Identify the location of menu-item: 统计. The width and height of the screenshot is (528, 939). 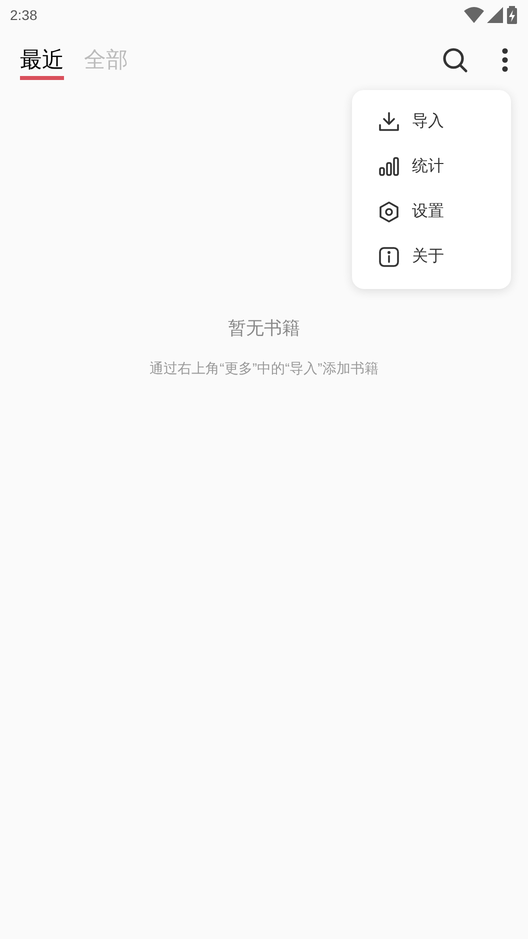
(431, 166).